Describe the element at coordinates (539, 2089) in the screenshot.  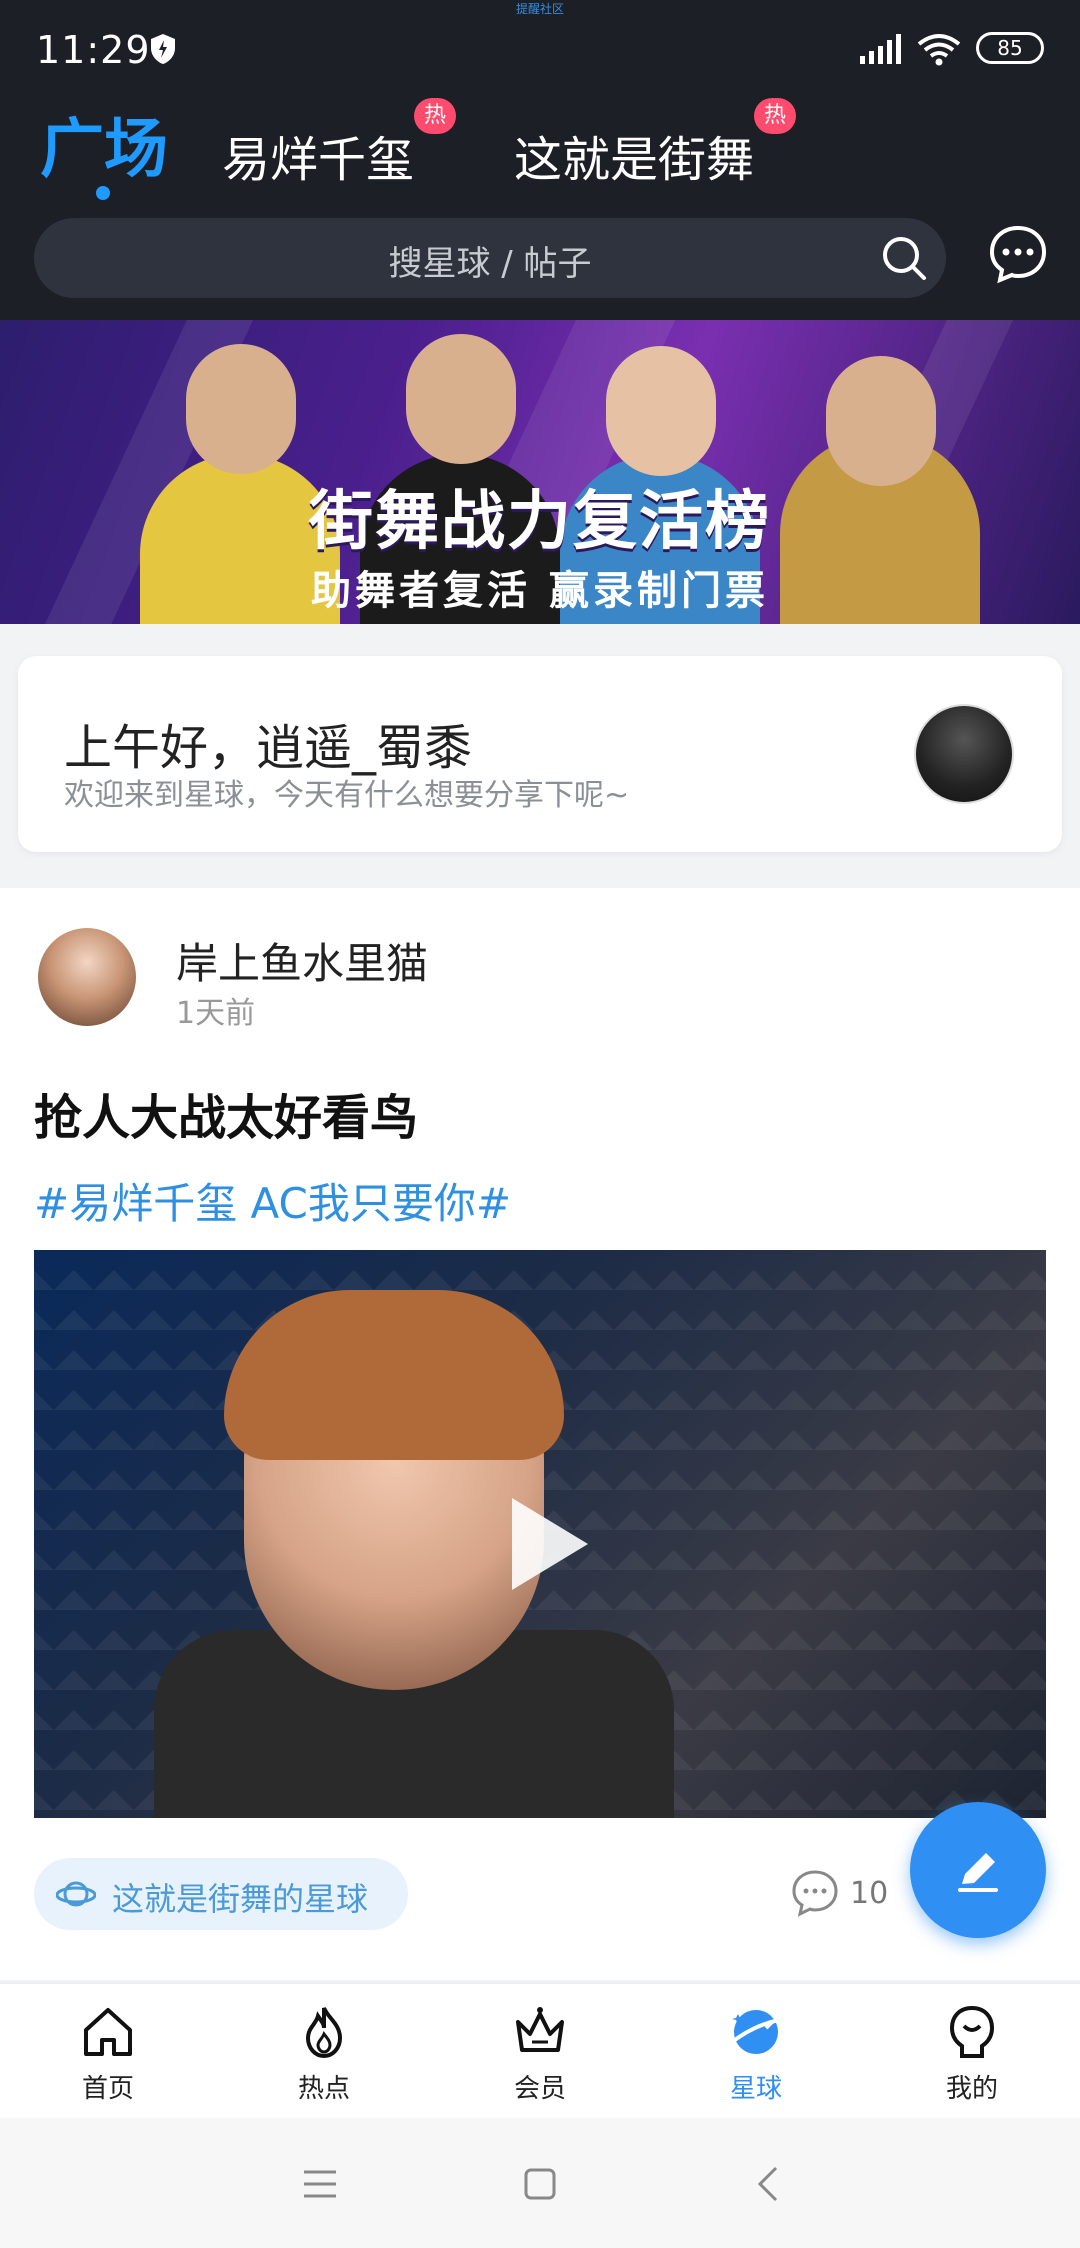
I see `nav-label: 会员` at that location.